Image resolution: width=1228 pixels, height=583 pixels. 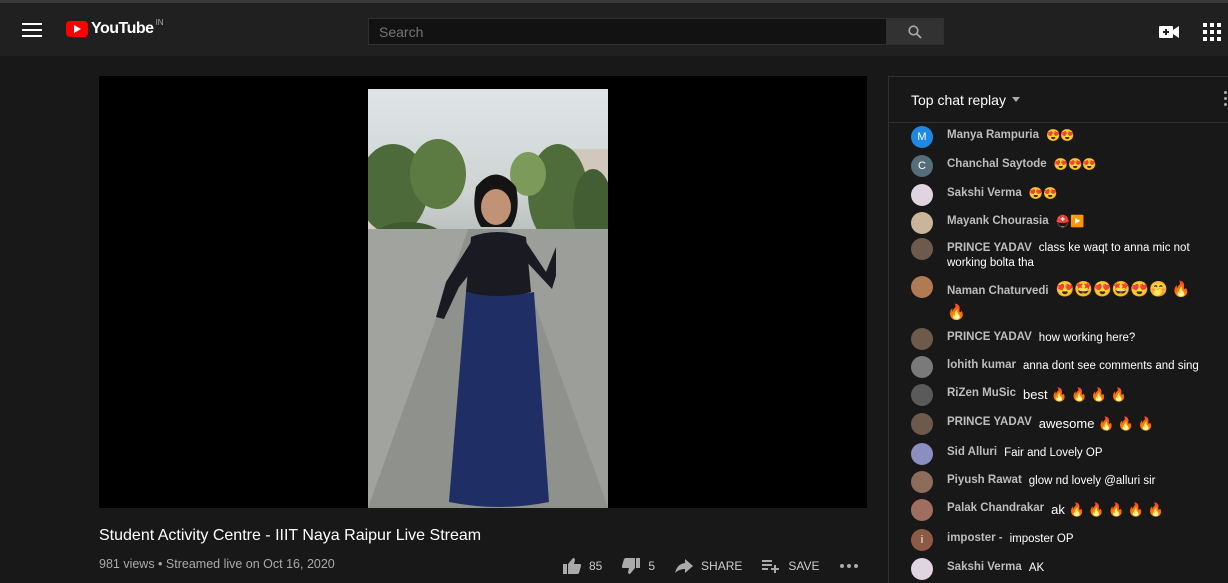 I want to click on dislike-count: 5, so click(x=652, y=566).